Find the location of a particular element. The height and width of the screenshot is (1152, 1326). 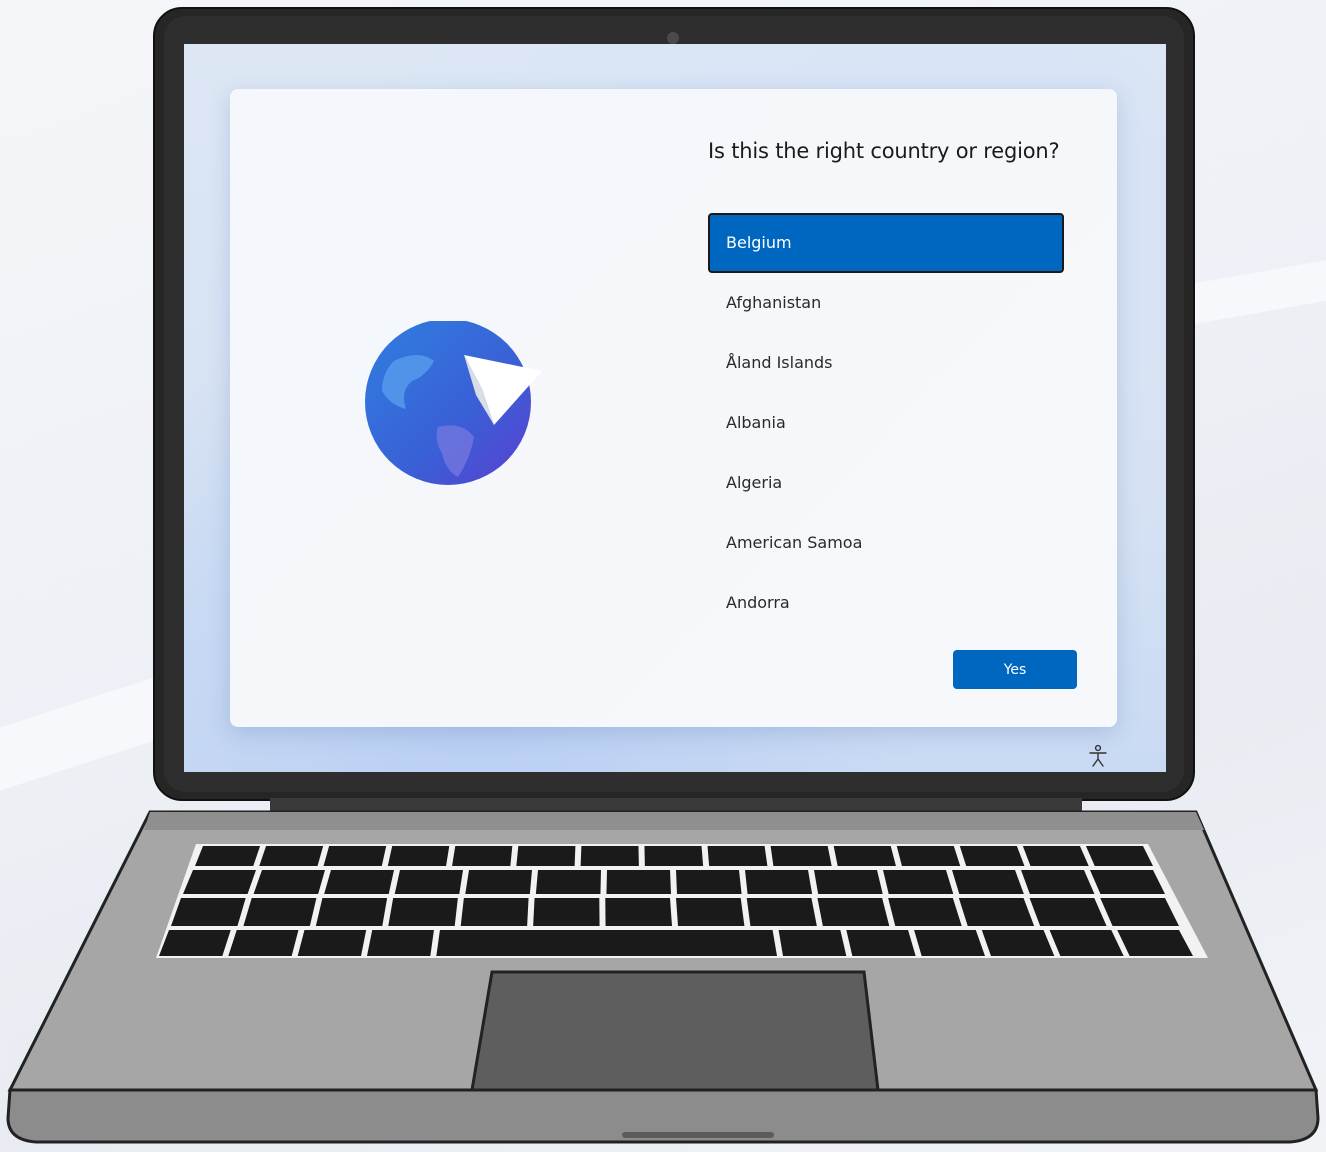

country-option: Åland Islands is located at coordinates (886, 363).